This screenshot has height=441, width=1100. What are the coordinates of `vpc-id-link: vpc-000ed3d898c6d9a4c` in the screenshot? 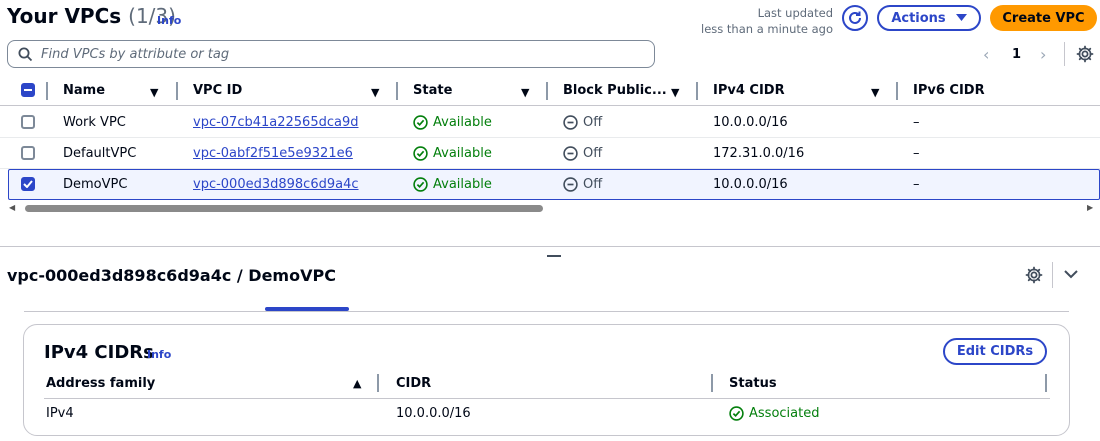 It's located at (276, 184).